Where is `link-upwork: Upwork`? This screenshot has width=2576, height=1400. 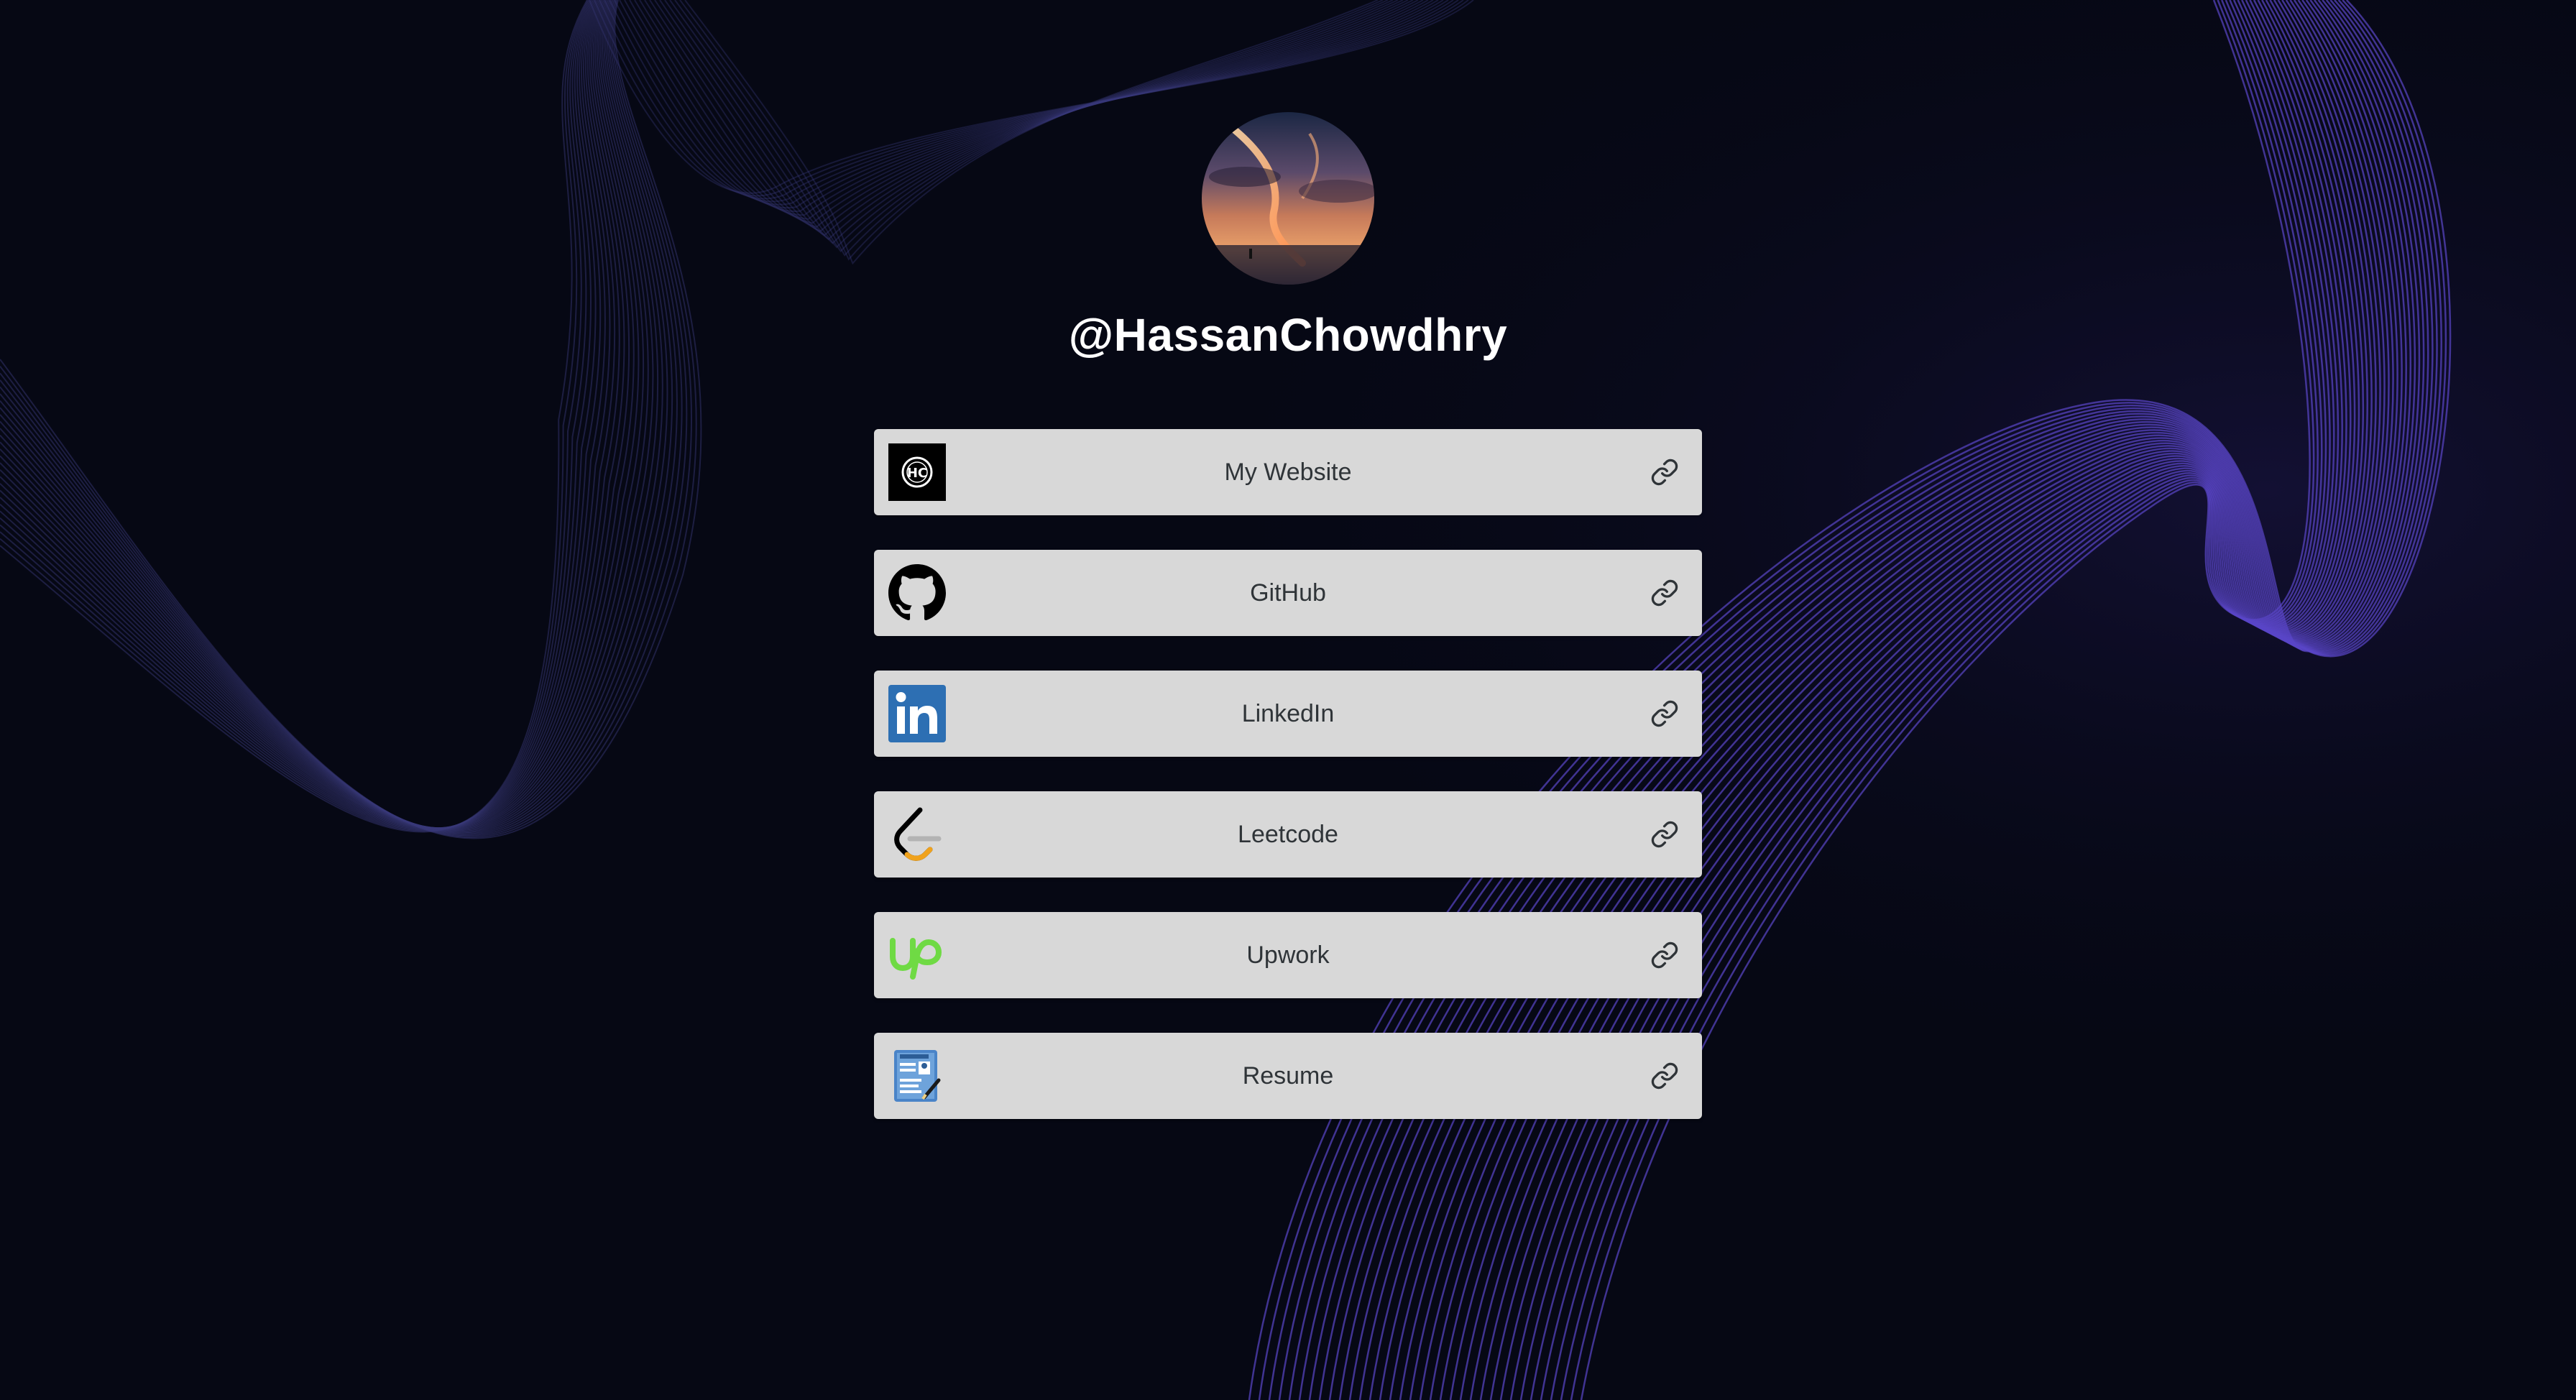
link-upwork: Upwork is located at coordinates (1288, 955).